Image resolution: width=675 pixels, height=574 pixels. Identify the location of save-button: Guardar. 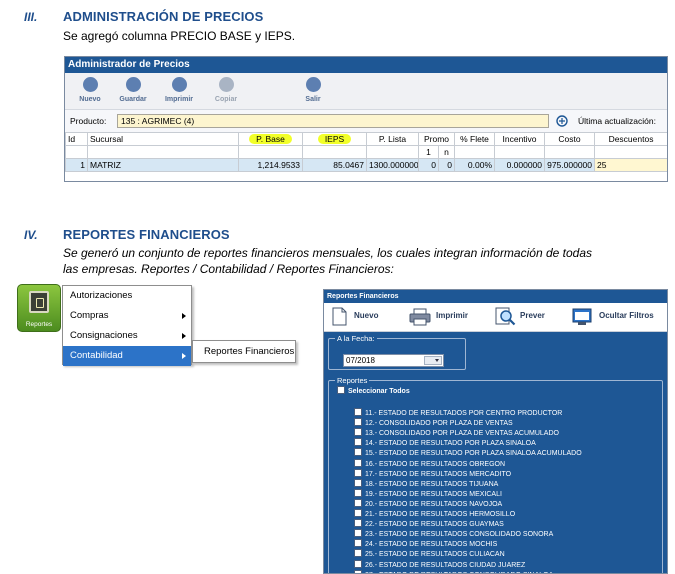
(133, 91).